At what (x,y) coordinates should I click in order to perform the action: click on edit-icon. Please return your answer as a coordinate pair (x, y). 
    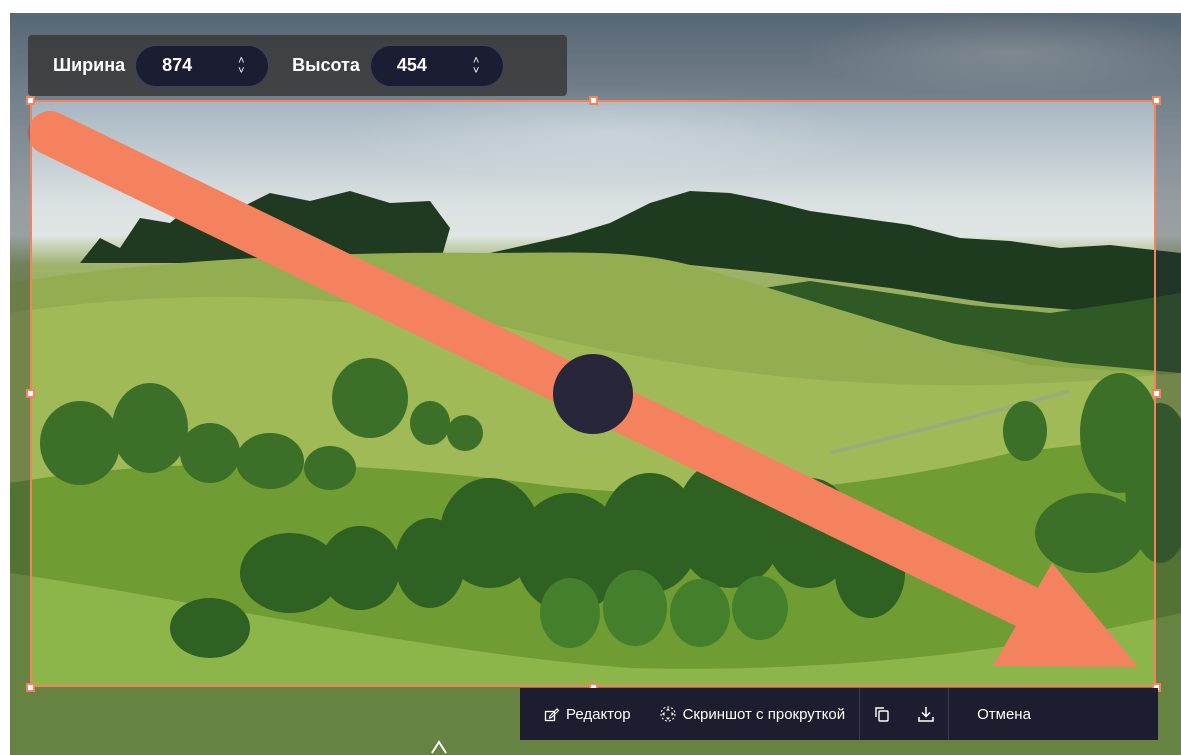
    Looking at the image, I should click on (552, 715).